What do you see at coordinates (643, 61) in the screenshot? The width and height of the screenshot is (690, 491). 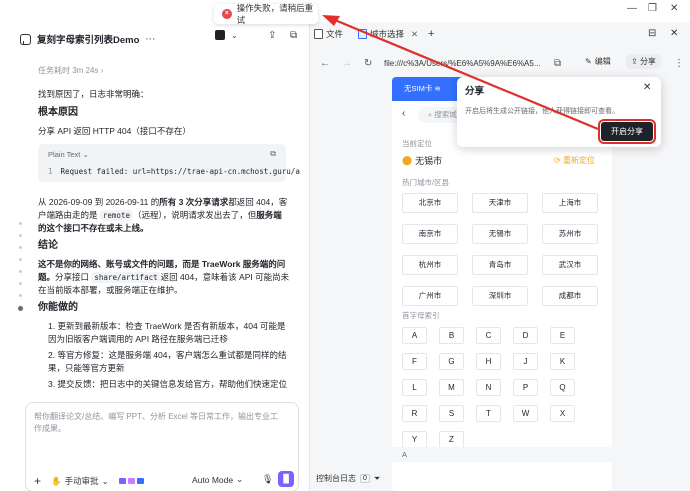 I see `share-button: ⇪ 分享` at bounding box center [643, 61].